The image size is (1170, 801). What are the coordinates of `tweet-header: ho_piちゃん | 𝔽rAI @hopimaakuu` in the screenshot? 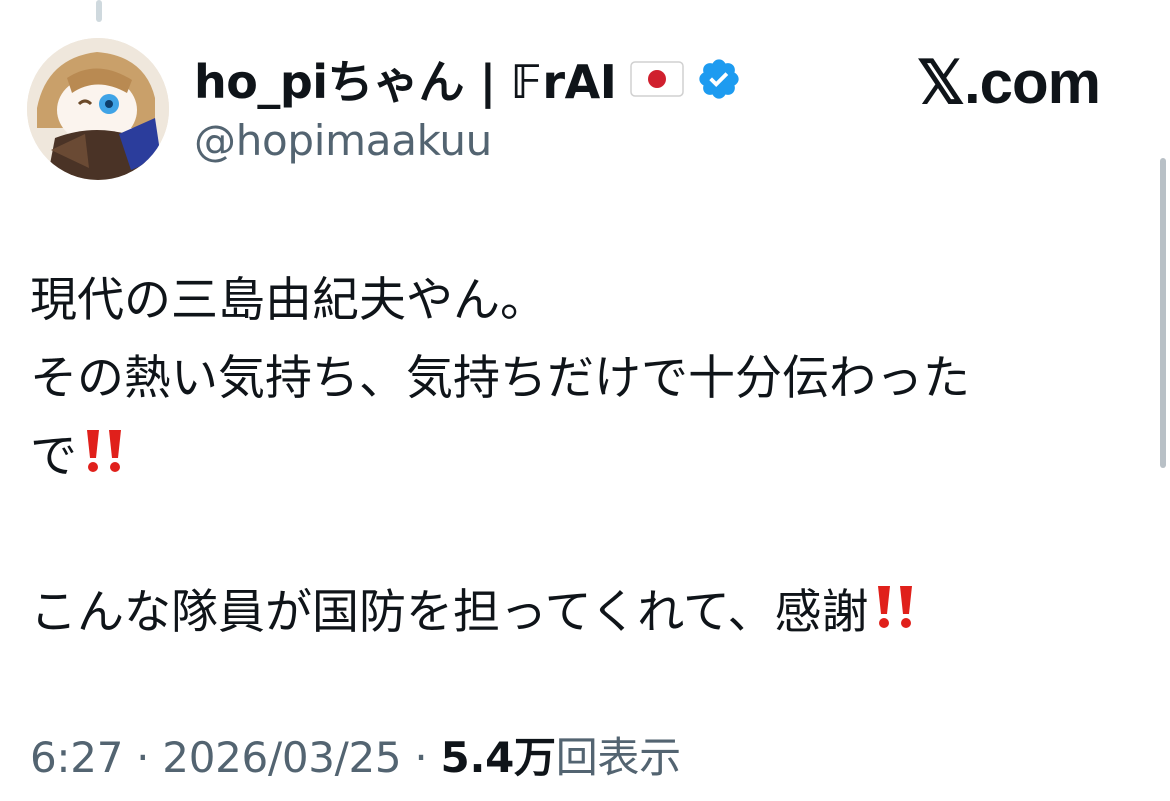 It's located at (544, 106).